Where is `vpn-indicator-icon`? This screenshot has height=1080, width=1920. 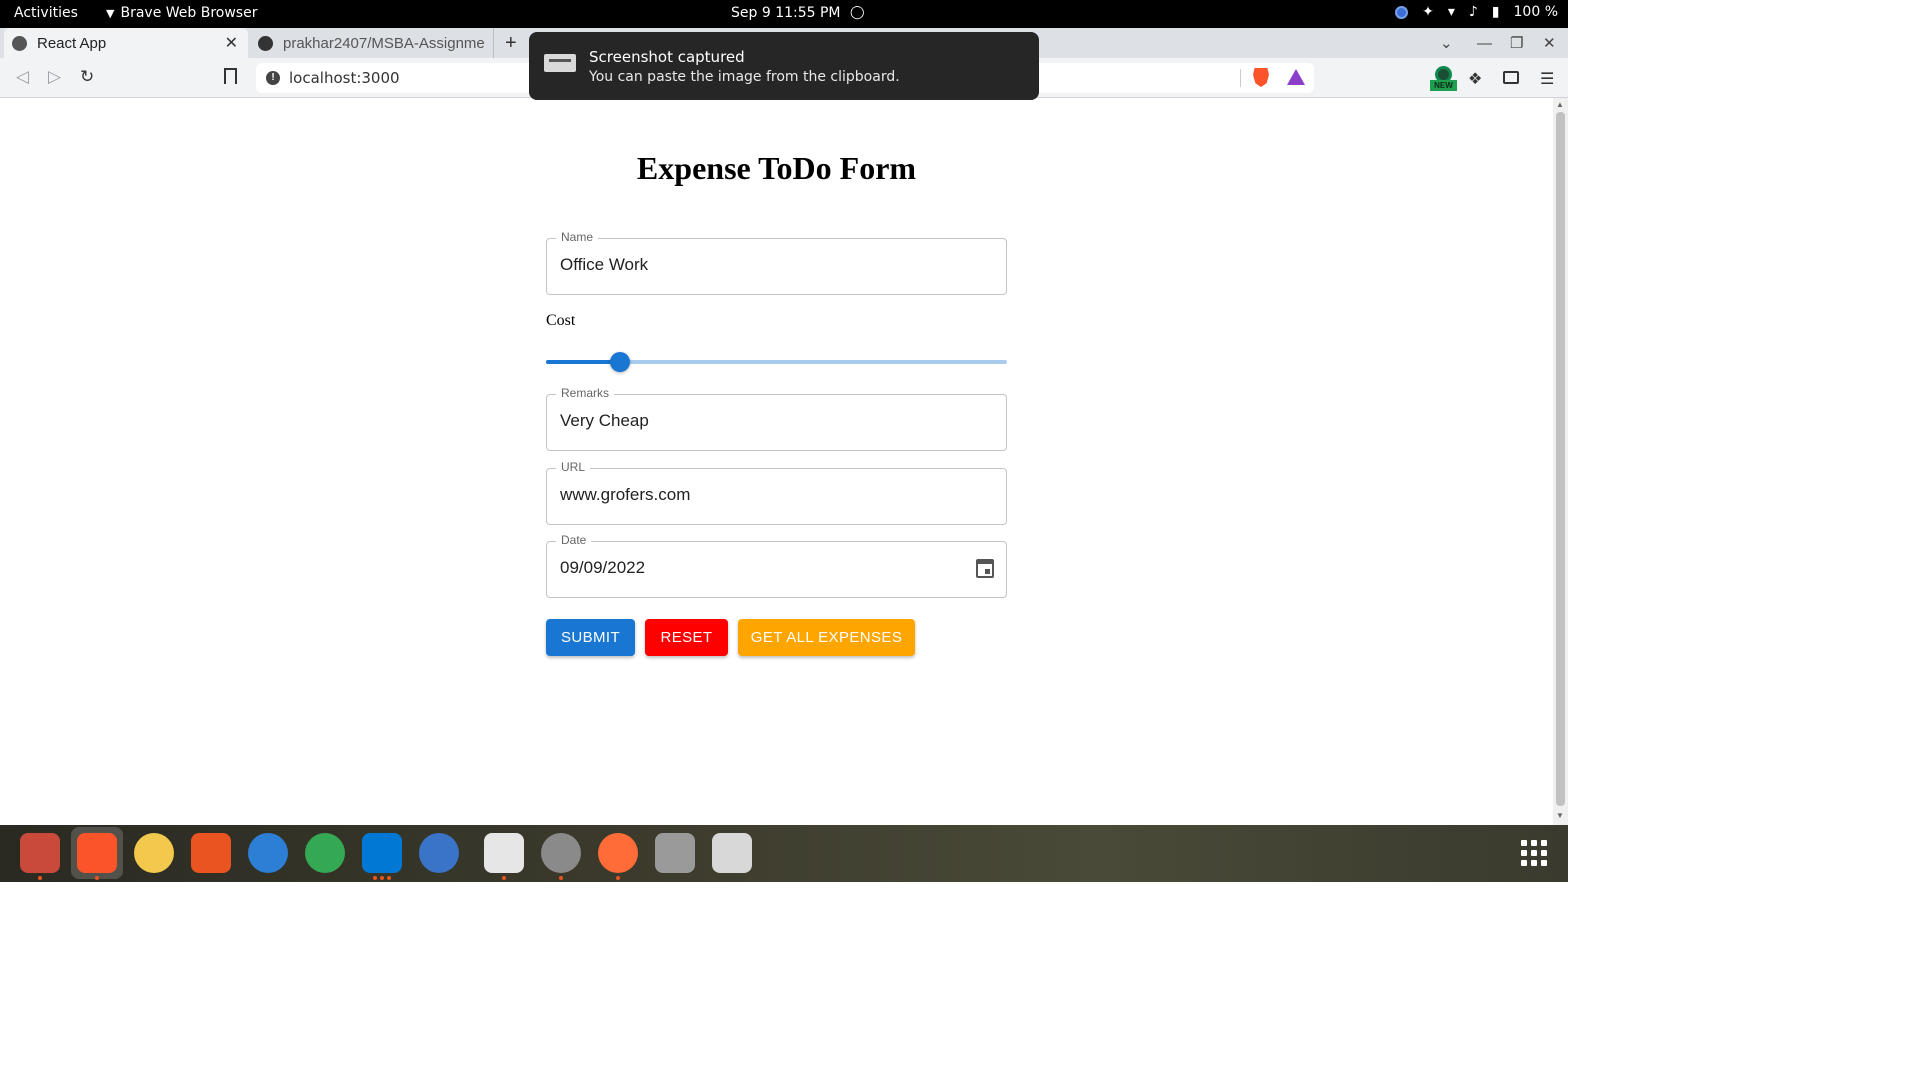
vpn-indicator-icon is located at coordinates (1402, 12).